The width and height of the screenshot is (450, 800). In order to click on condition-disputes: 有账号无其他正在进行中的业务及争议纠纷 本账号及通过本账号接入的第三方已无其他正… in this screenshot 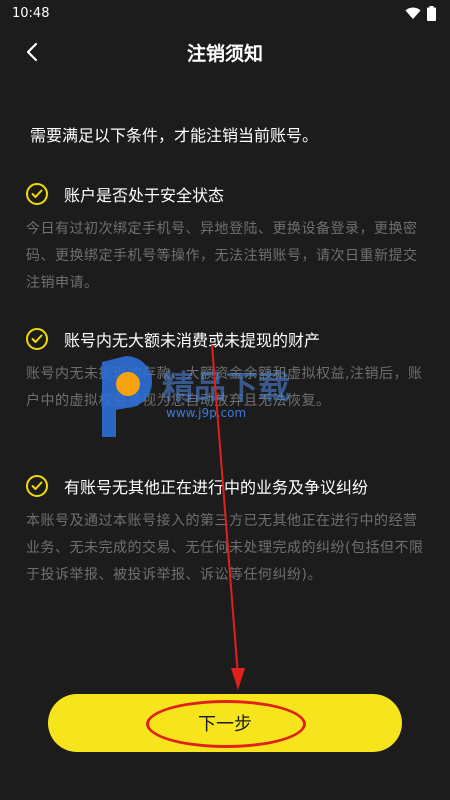, I will do `click(226, 530)`.